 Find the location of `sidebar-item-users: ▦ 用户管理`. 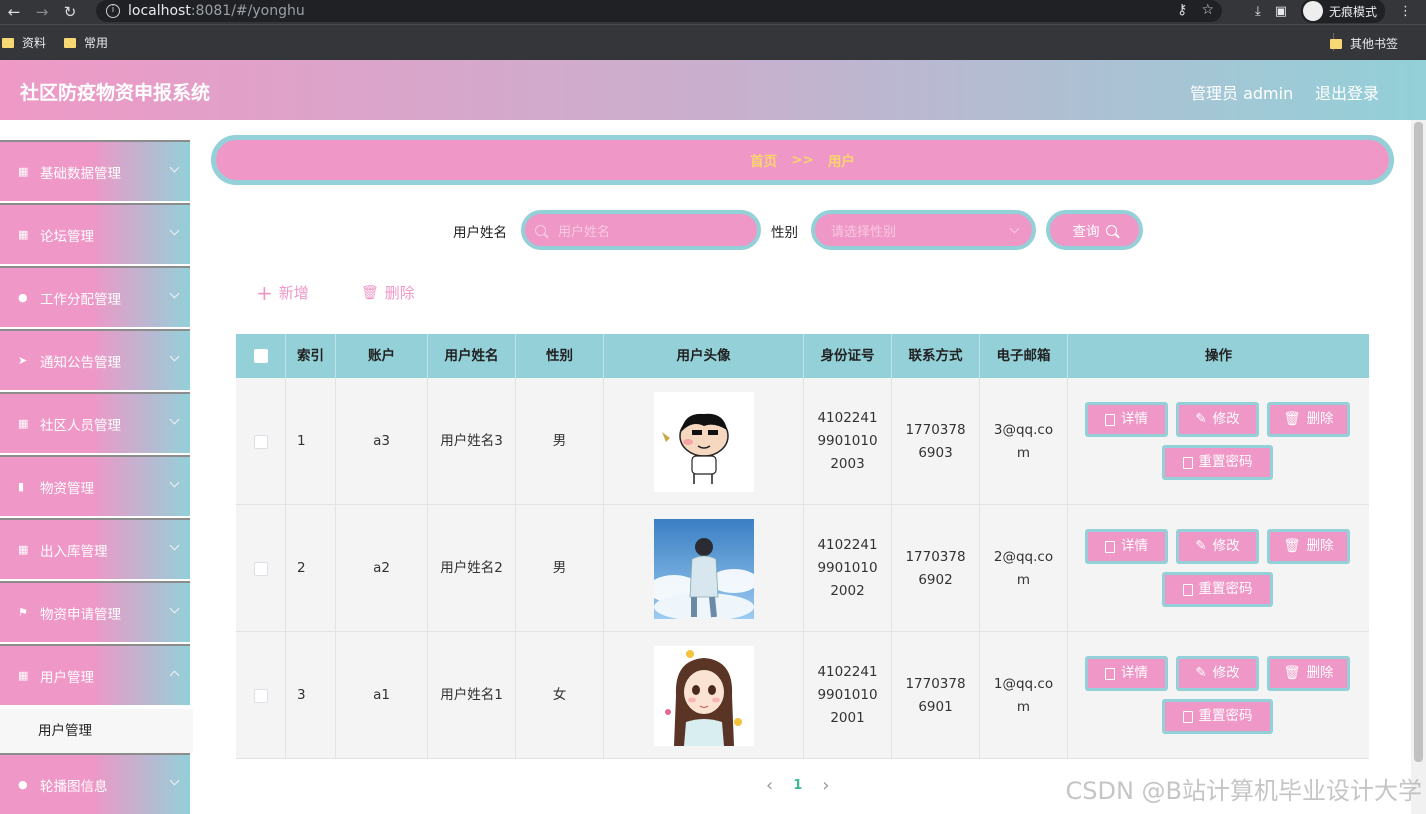

sidebar-item-users: ▦ 用户管理 is located at coordinates (95, 674).